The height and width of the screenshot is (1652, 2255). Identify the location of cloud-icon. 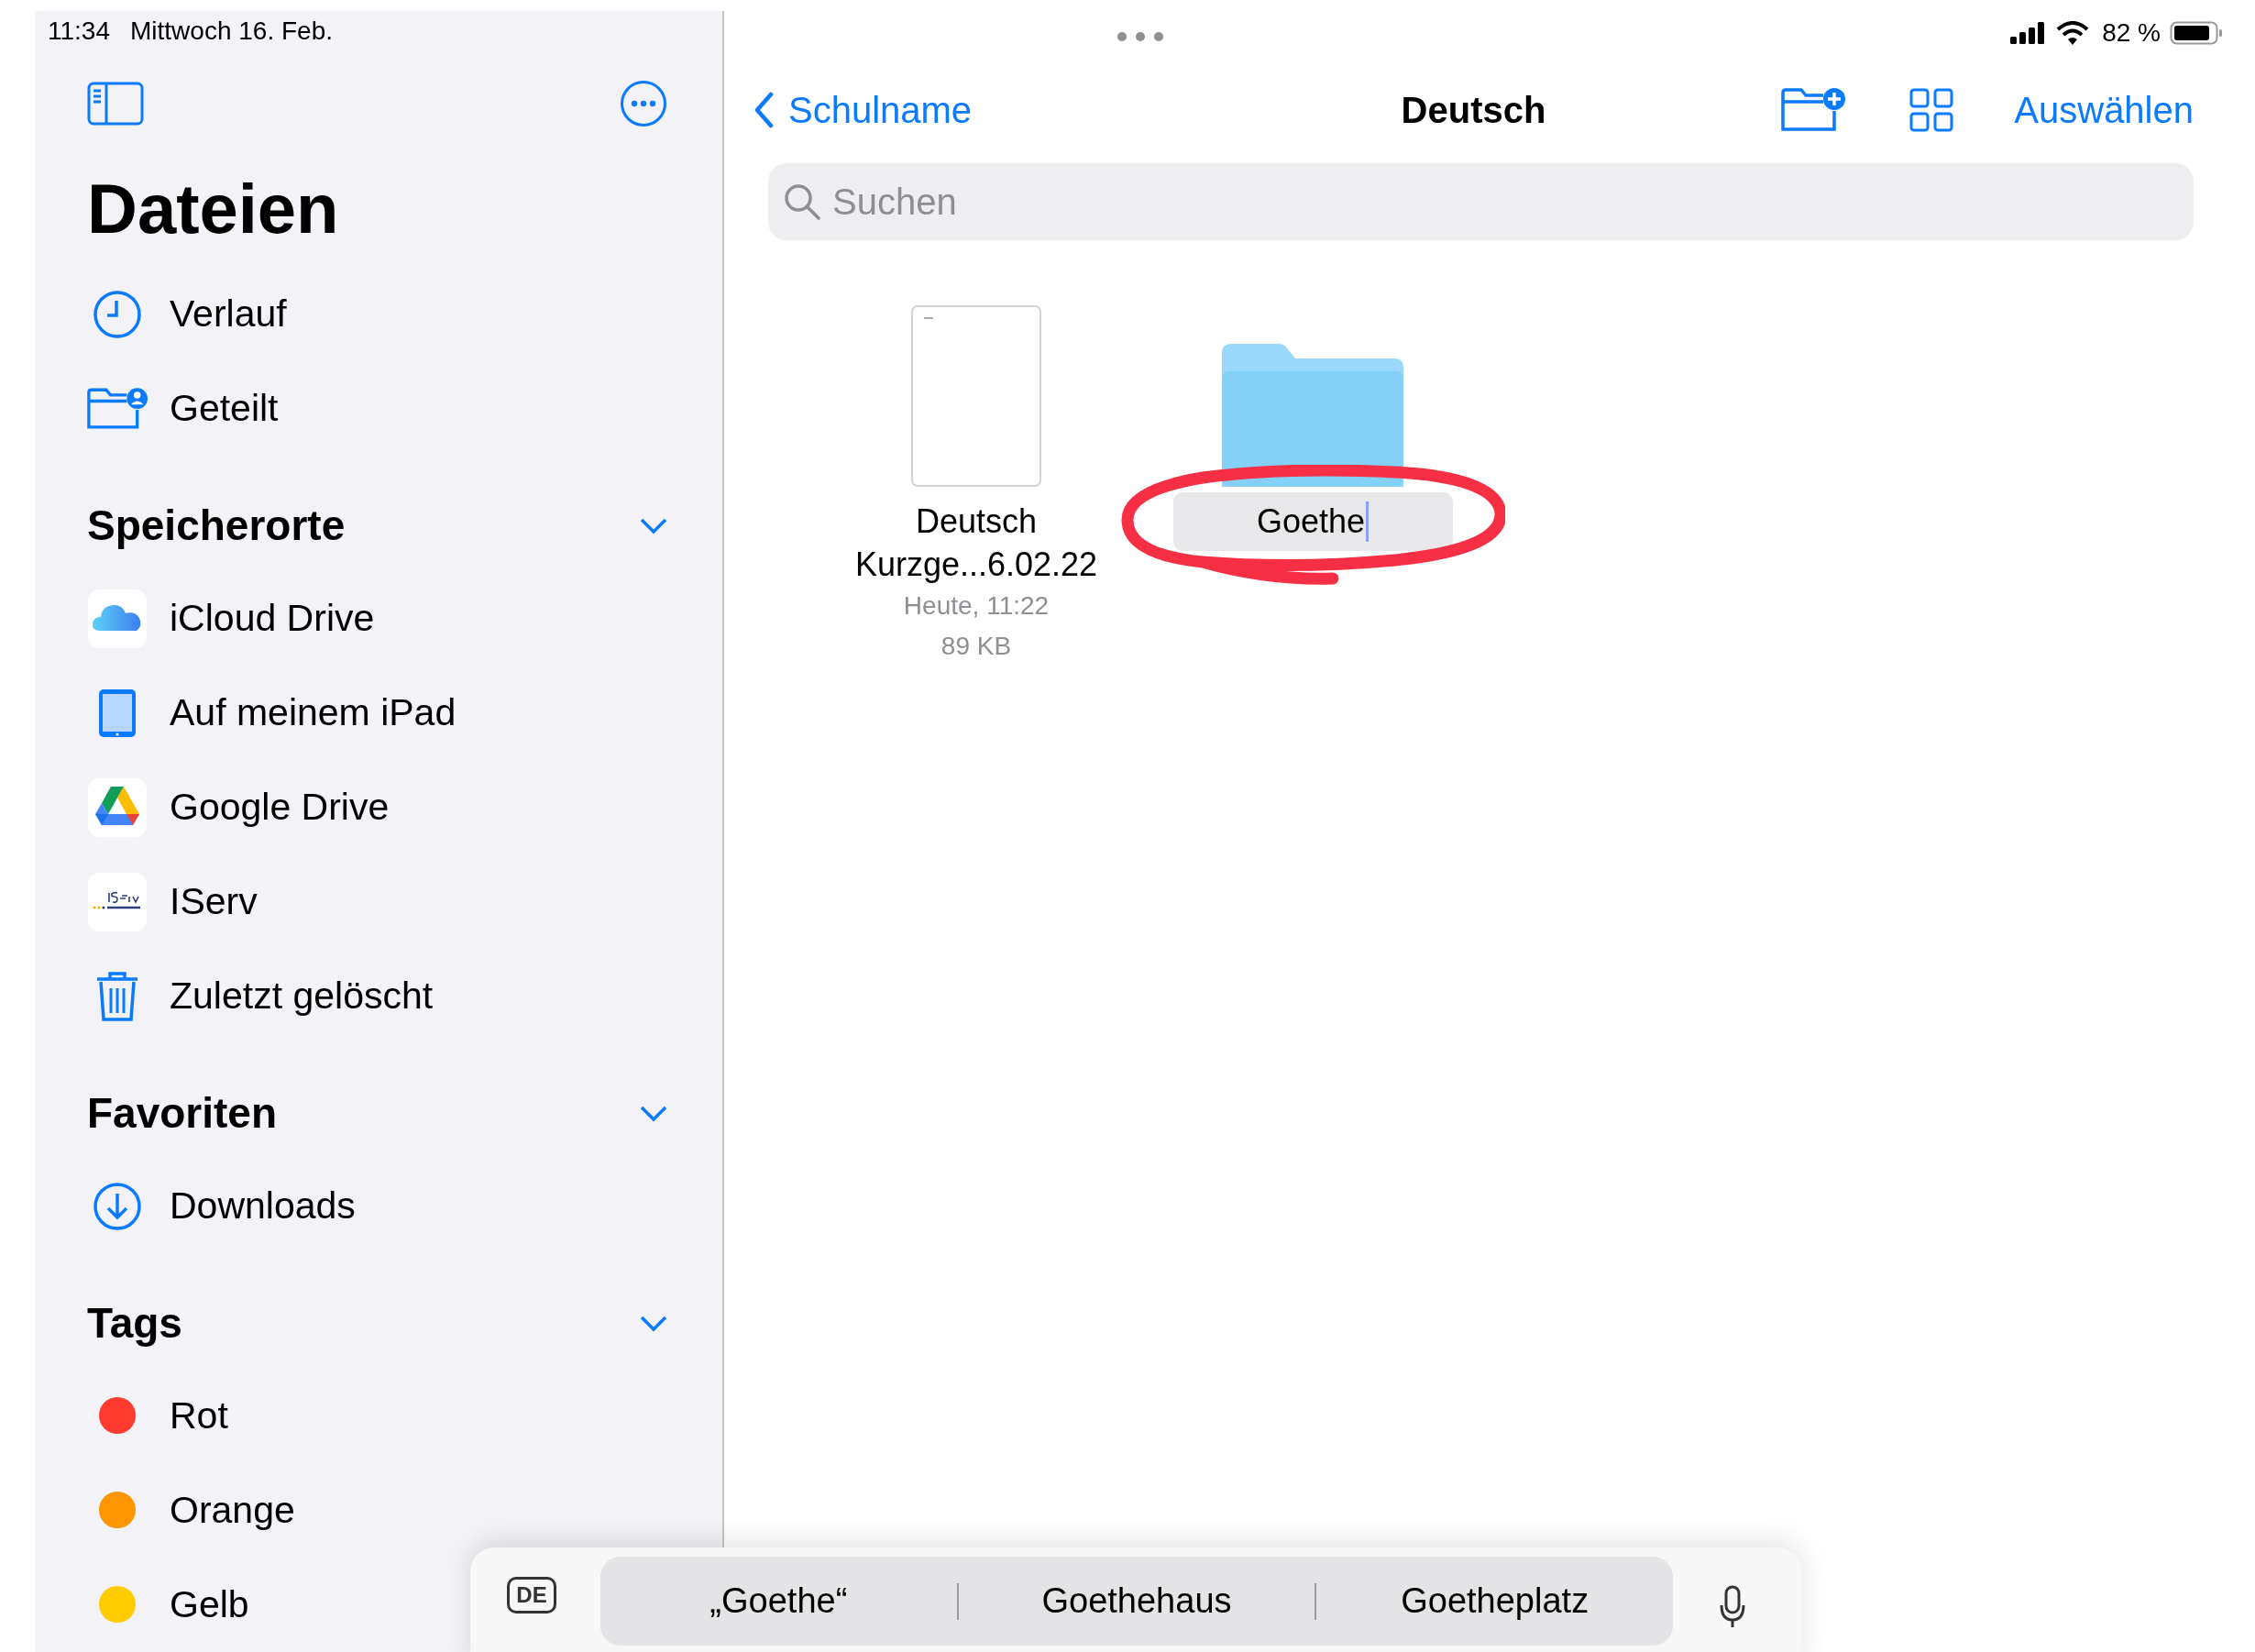
(117, 618).